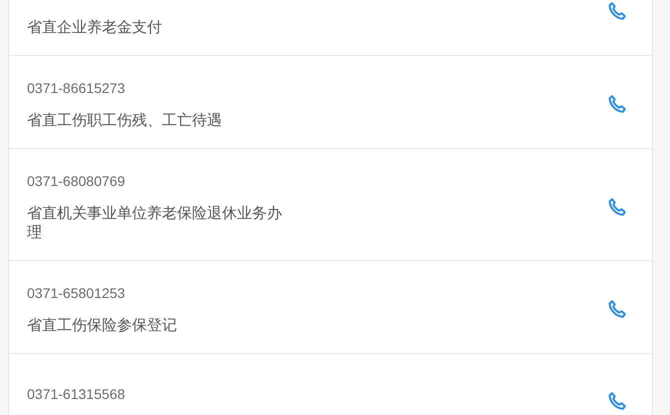 The height and width of the screenshot is (415, 670). I want to click on service-description: 省直工伤职工伤残、工亡待遇, so click(125, 120).